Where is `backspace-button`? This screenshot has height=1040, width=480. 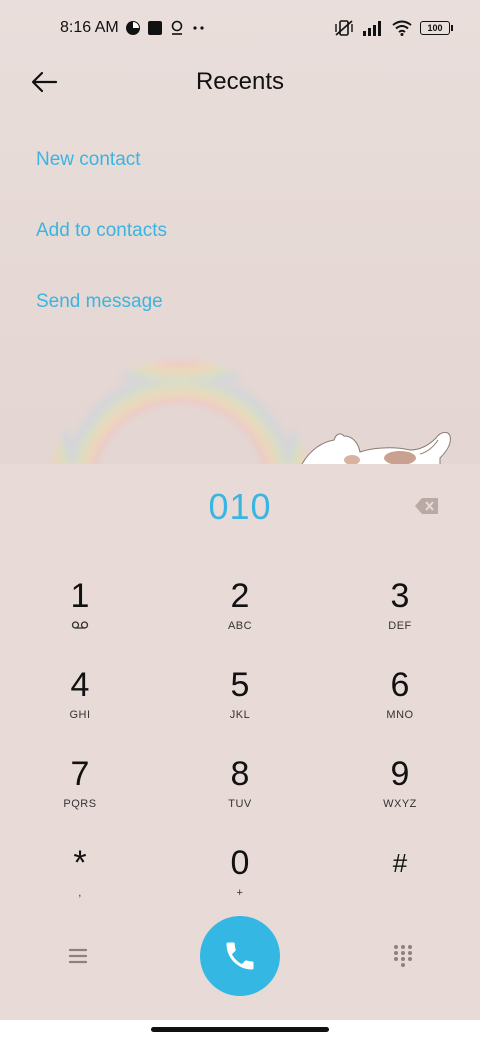 backspace-button is located at coordinates (427, 506).